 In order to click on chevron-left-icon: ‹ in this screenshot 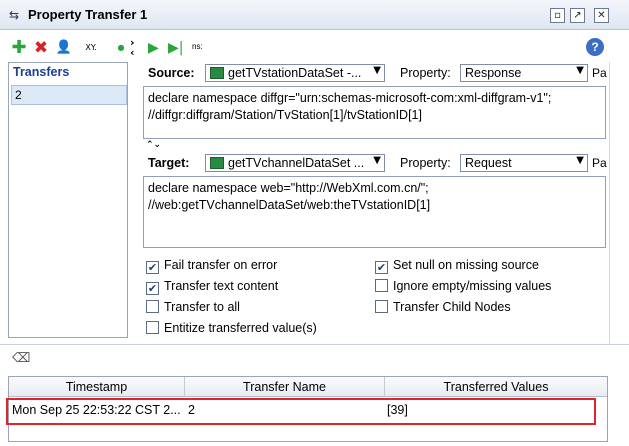, I will do `click(132, 52)`.